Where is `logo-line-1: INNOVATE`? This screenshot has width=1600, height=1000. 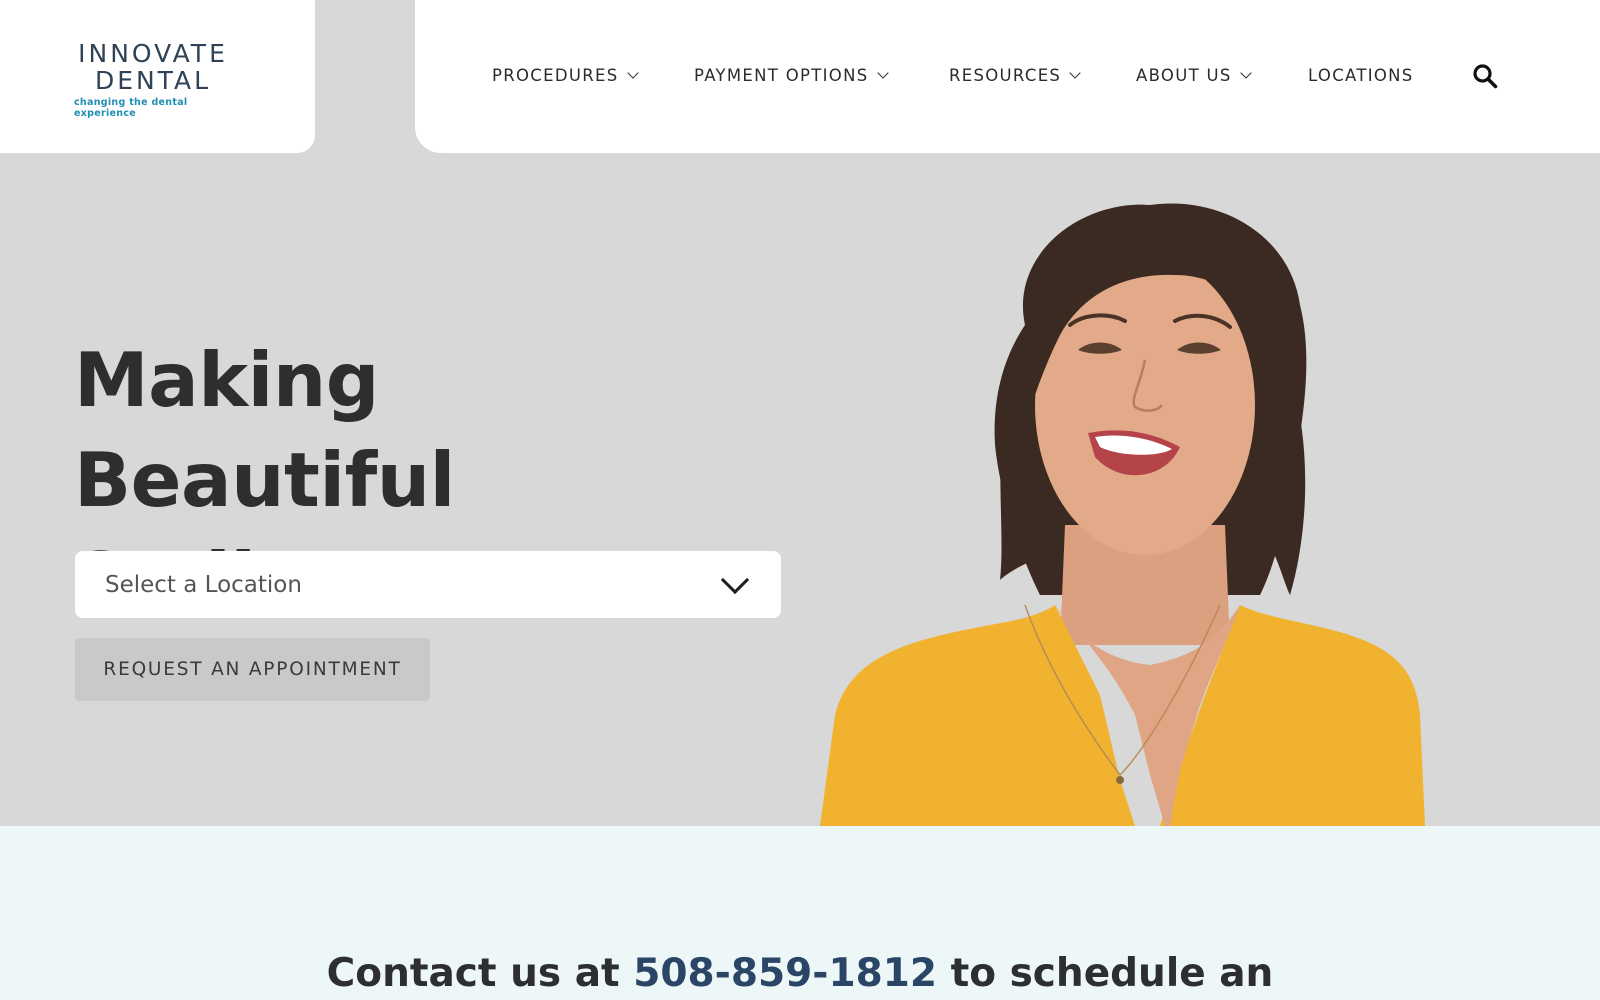
logo-line-1: INNOVATE is located at coordinates (153, 53).